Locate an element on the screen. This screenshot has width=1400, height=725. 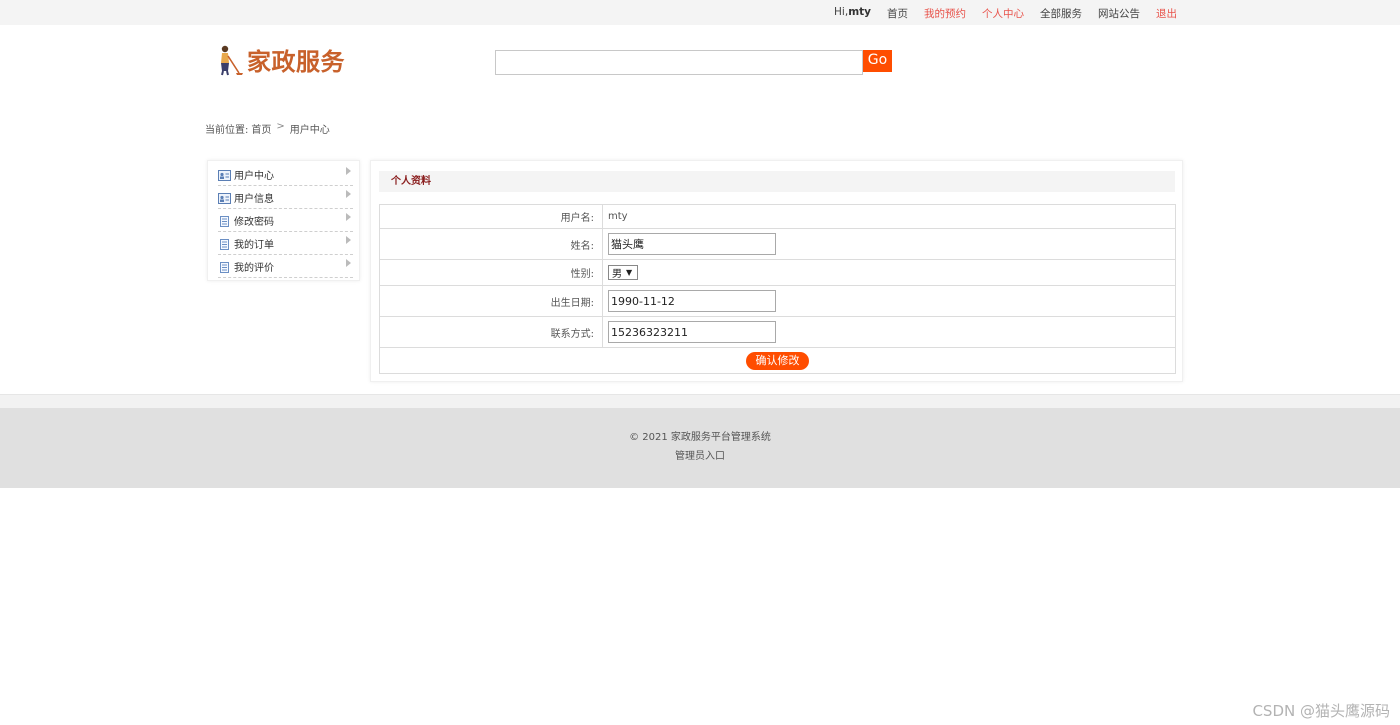
gender-label: 性别: is located at coordinates (491, 272).